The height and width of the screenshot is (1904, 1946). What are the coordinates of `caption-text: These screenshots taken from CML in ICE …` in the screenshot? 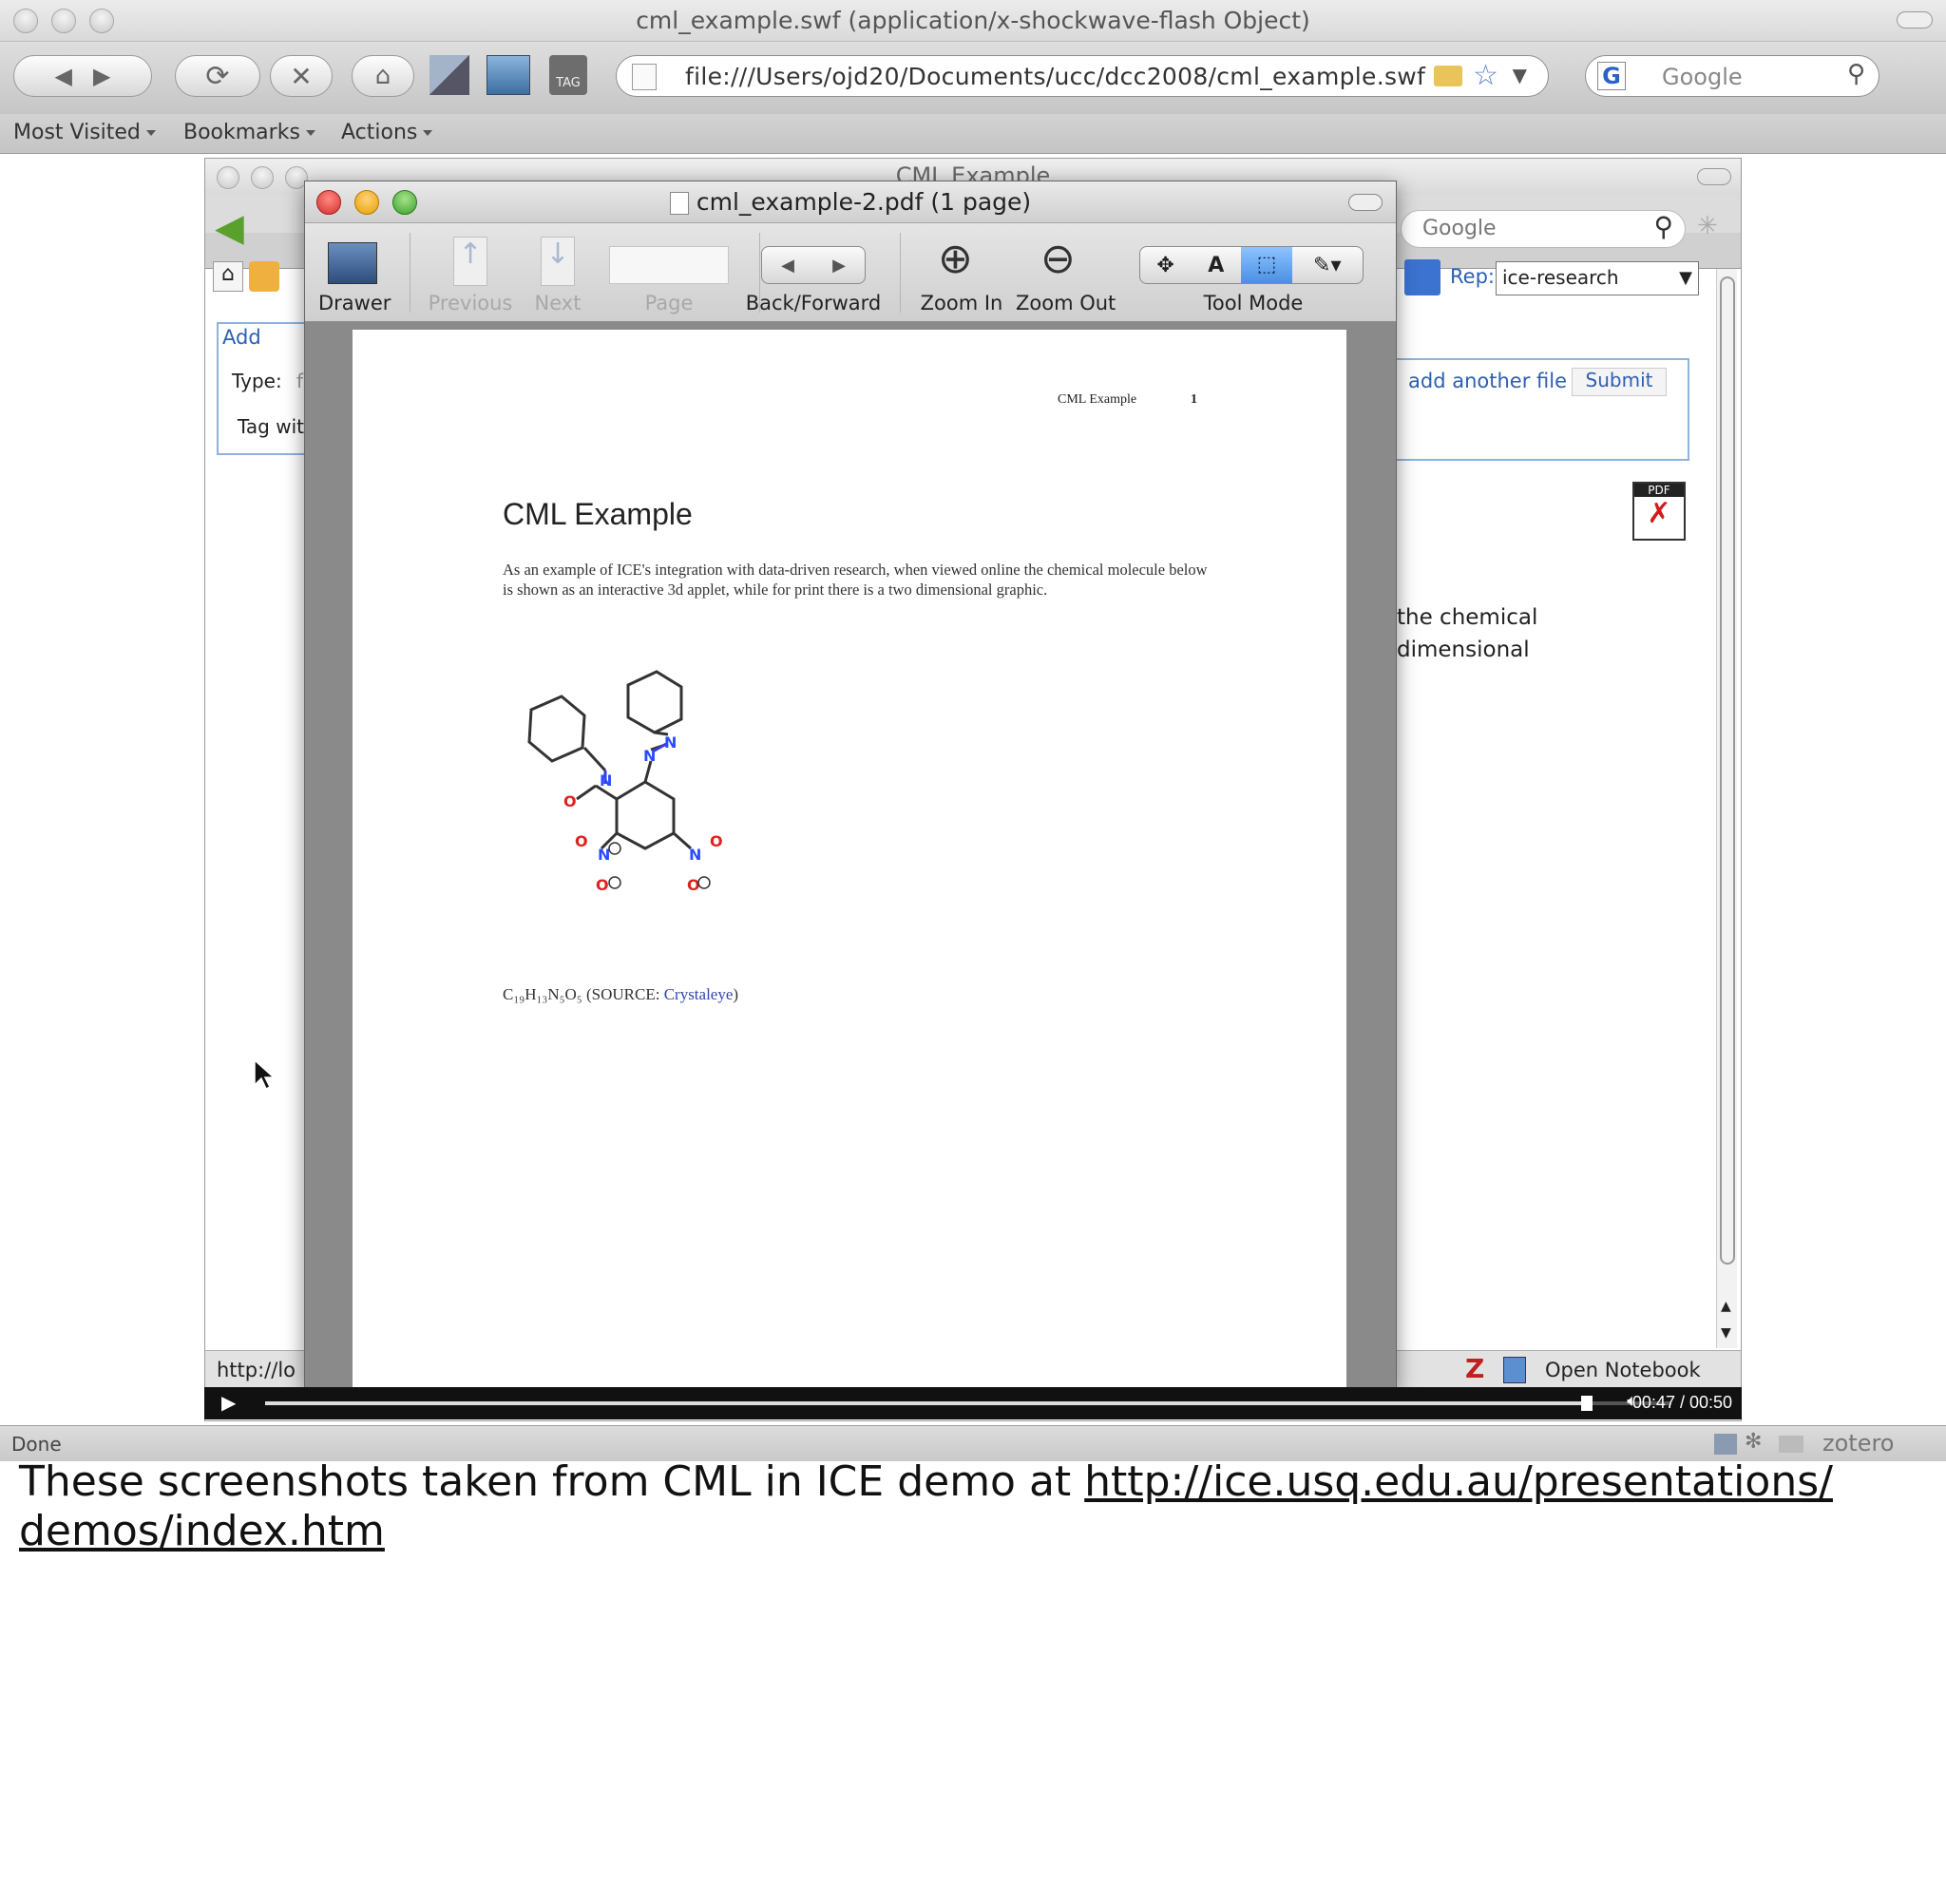 It's located at (552, 1481).